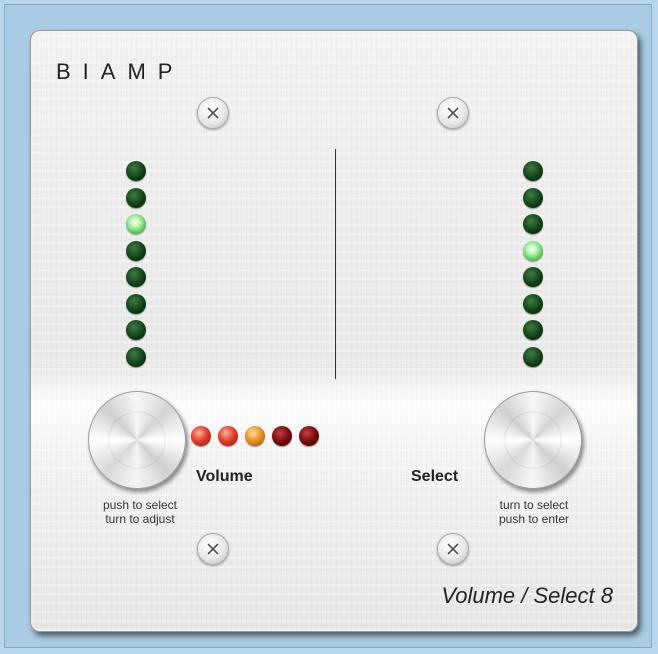 The height and width of the screenshot is (654, 658). Describe the element at coordinates (533, 440) in the screenshot. I see `select-knob` at that location.